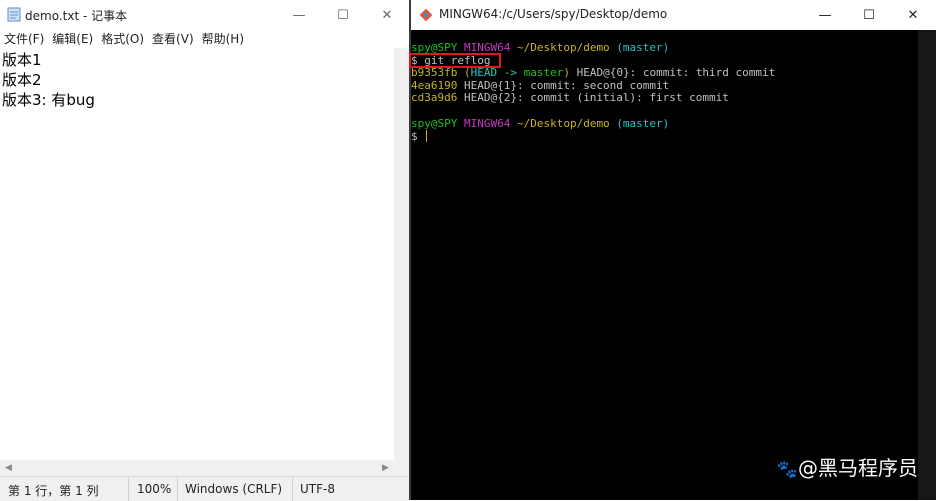 The height and width of the screenshot is (501, 936). I want to click on terminal-title: MINGW64:/c/Users/spy/Desktop/demo, so click(553, 14).